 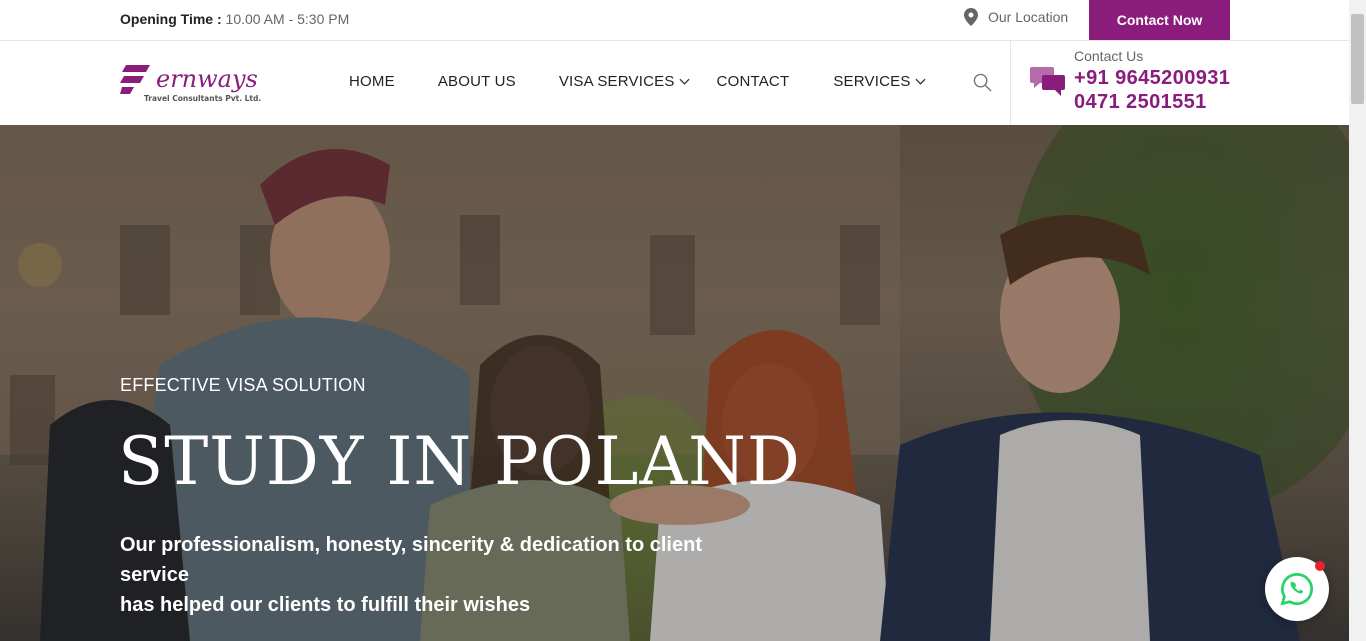 What do you see at coordinates (971, 17) in the screenshot?
I see `map-pin-icon` at bounding box center [971, 17].